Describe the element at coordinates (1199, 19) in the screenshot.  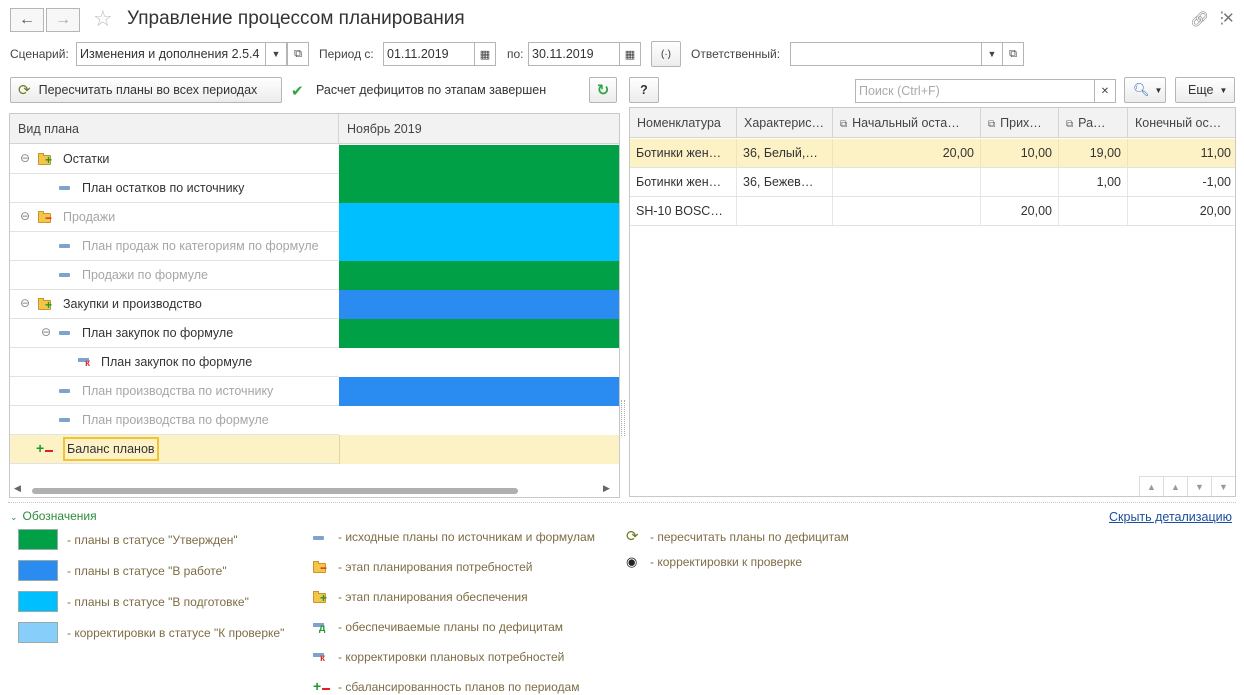
I see `link-icon: 🔗︎` at that location.